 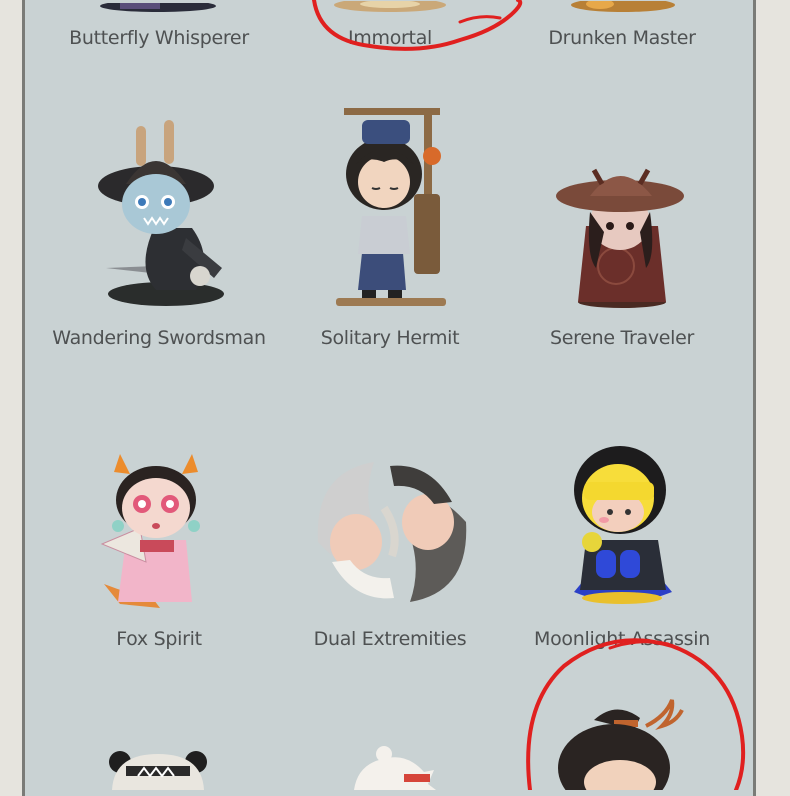 What do you see at coordinates (622, 338) in the screenshot?
I see `item-label-serene-traveler: Serene Traveler` at bounding box center [622, 338].